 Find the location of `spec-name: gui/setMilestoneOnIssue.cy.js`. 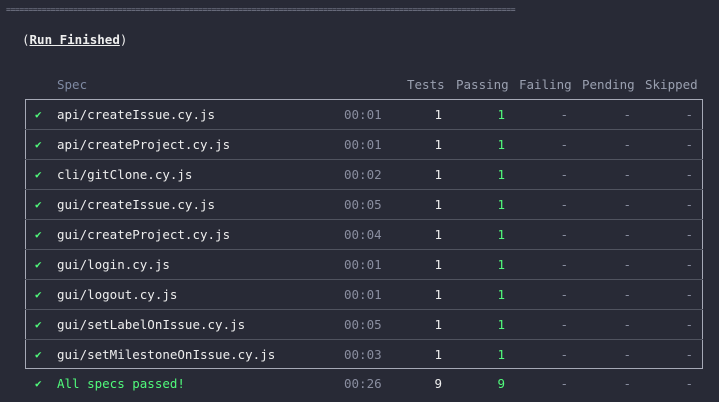

spec-name: gui/setMilestoneOnIssue.cy.js is located at coordinates (166, 354).